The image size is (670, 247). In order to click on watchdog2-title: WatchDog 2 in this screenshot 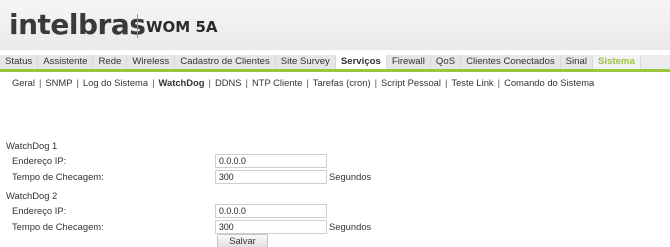, I will do `click(32, 195)`.